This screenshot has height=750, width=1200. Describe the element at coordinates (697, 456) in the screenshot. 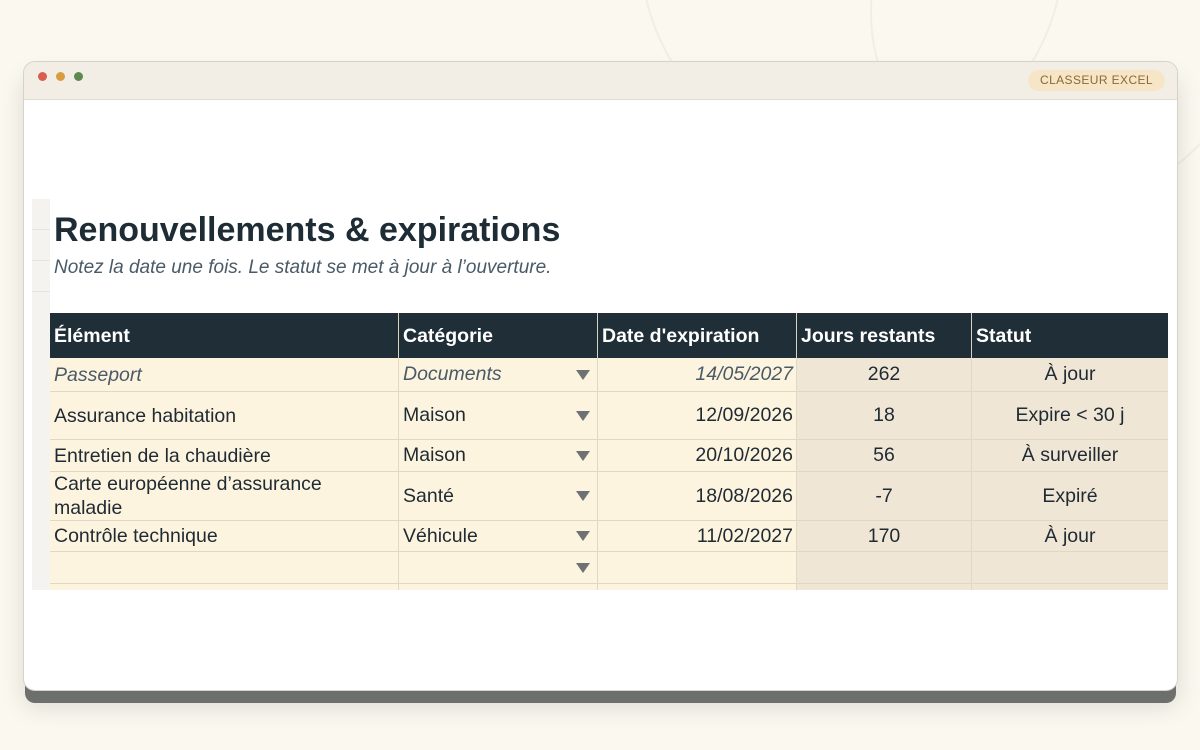

I see `cell-expiration-date: 20/10/2026` at that location.